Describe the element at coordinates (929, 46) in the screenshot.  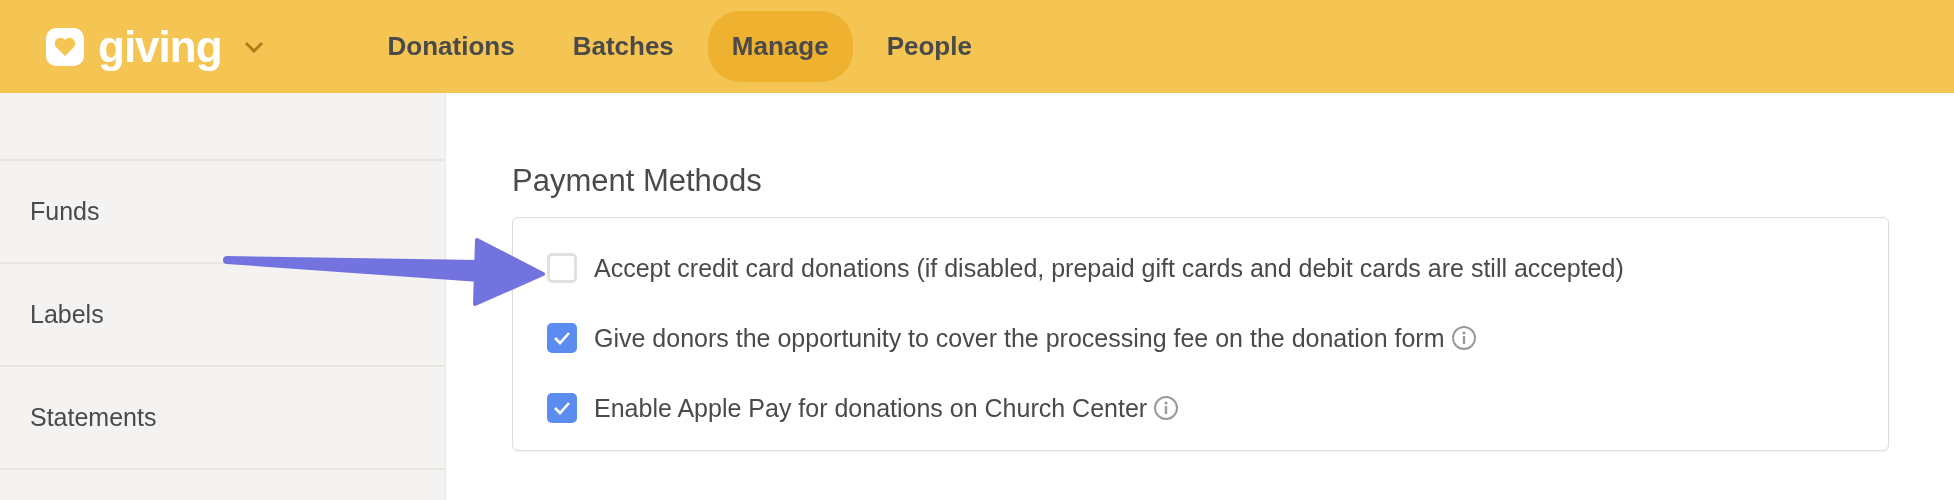
I see `nav-tab: People` at that location.